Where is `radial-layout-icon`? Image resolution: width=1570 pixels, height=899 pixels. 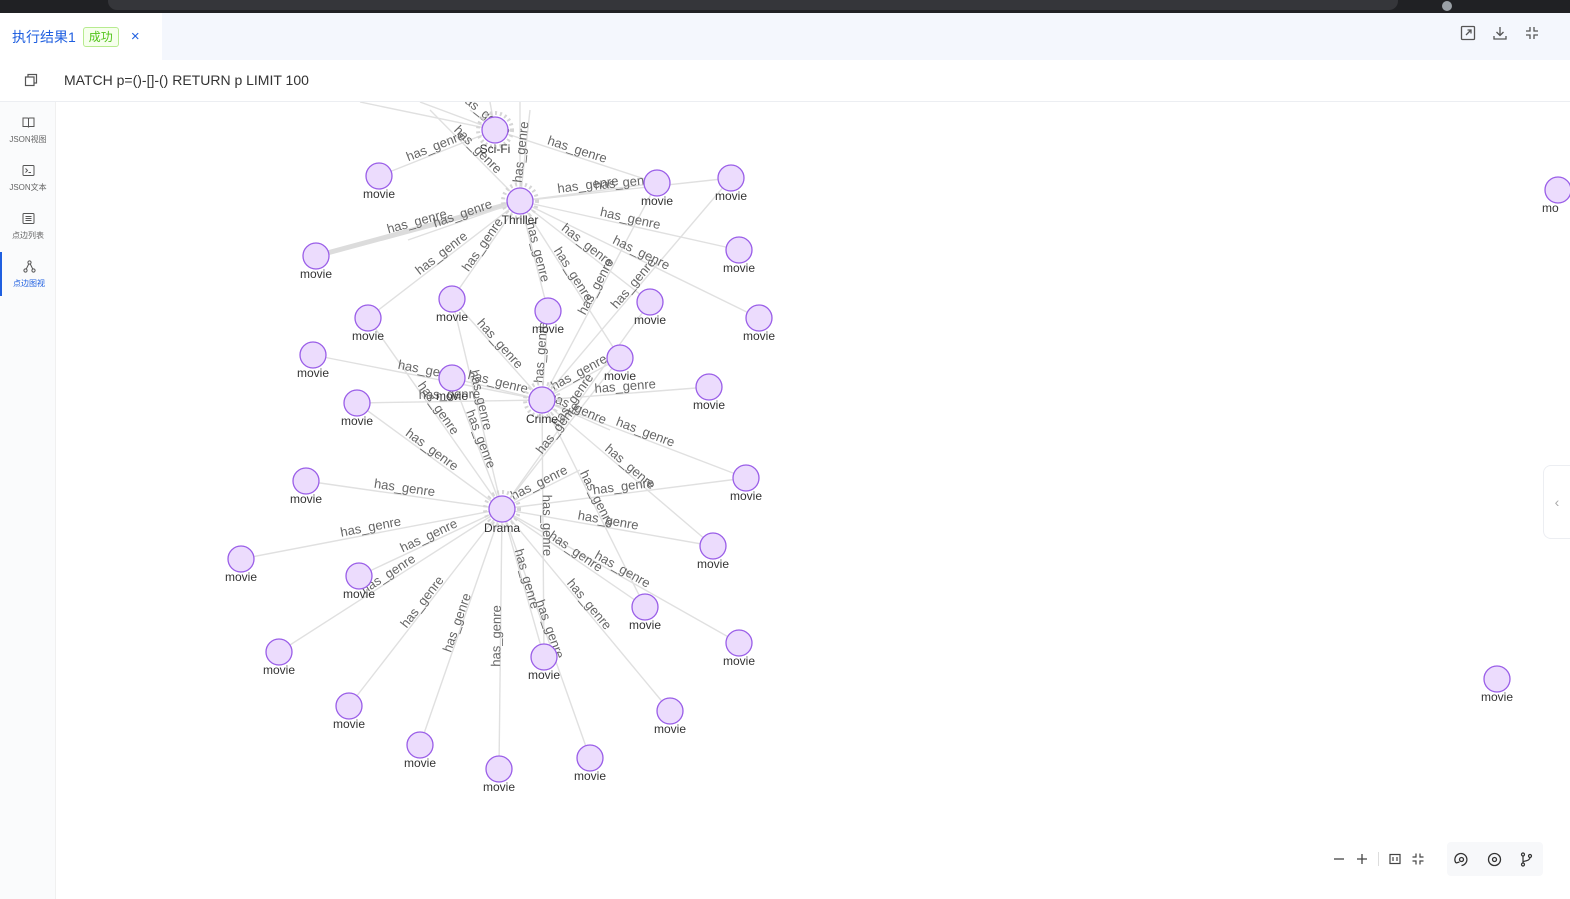 radial-layout-icon is located at coordinates (1494, 859).